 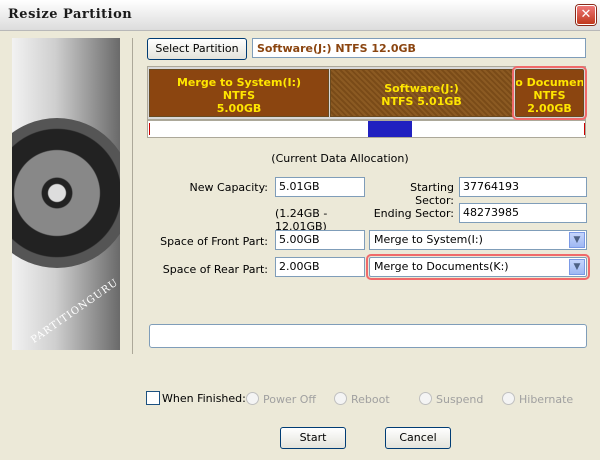 What do you see at coordinates (523, 187) in the screenshot?
I see `starting-sector-field: 37764193` at bounding box center [523, 187].